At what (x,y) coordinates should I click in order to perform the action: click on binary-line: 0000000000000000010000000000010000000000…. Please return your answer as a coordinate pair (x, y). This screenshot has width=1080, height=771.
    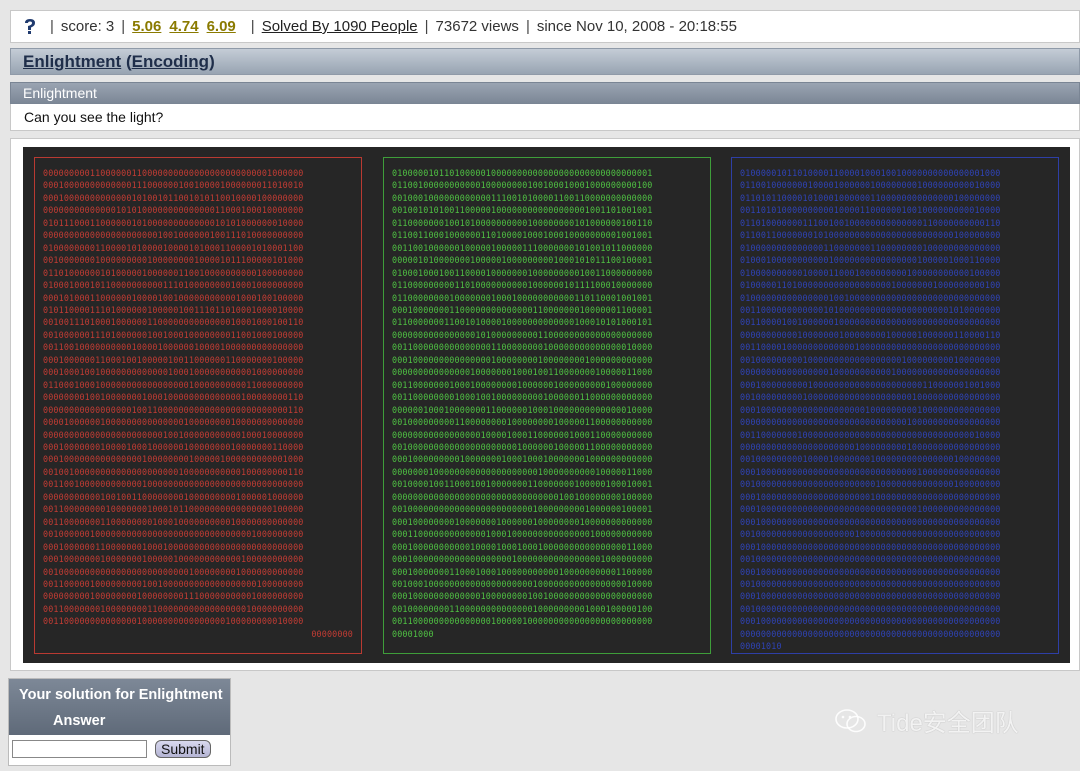
    Looking at the image, I should click on (870, 372).